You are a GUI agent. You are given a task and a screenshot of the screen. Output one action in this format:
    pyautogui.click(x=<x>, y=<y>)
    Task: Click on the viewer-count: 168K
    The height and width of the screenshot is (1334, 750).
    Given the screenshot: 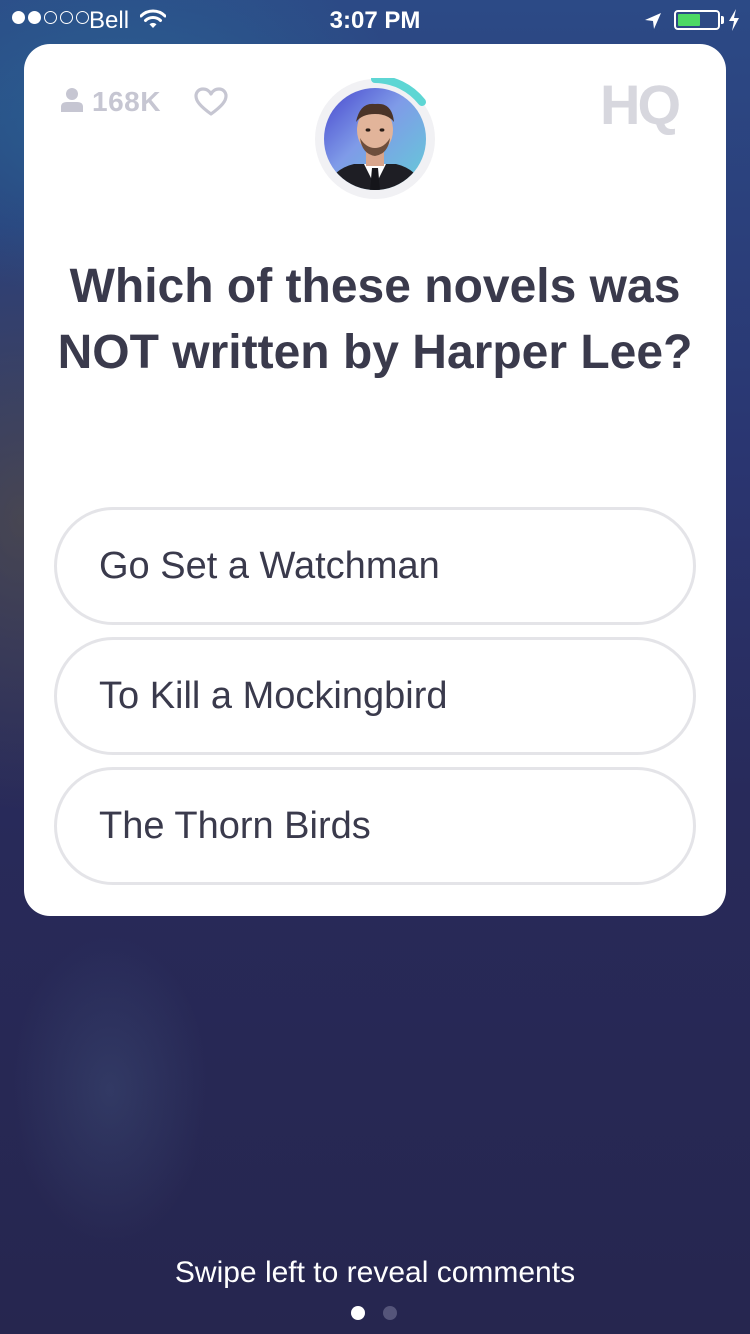 What is the action you would take?
    pyautogui.click(x=110, y=102)
    